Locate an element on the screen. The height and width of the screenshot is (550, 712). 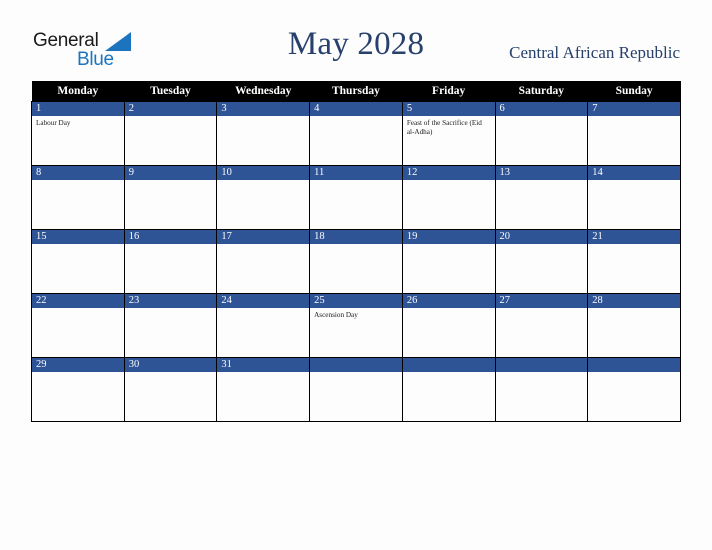
calendar-week-row: 22 23 24 25 Ascension Day 26 27 28 is located at coordinates (356, 325).